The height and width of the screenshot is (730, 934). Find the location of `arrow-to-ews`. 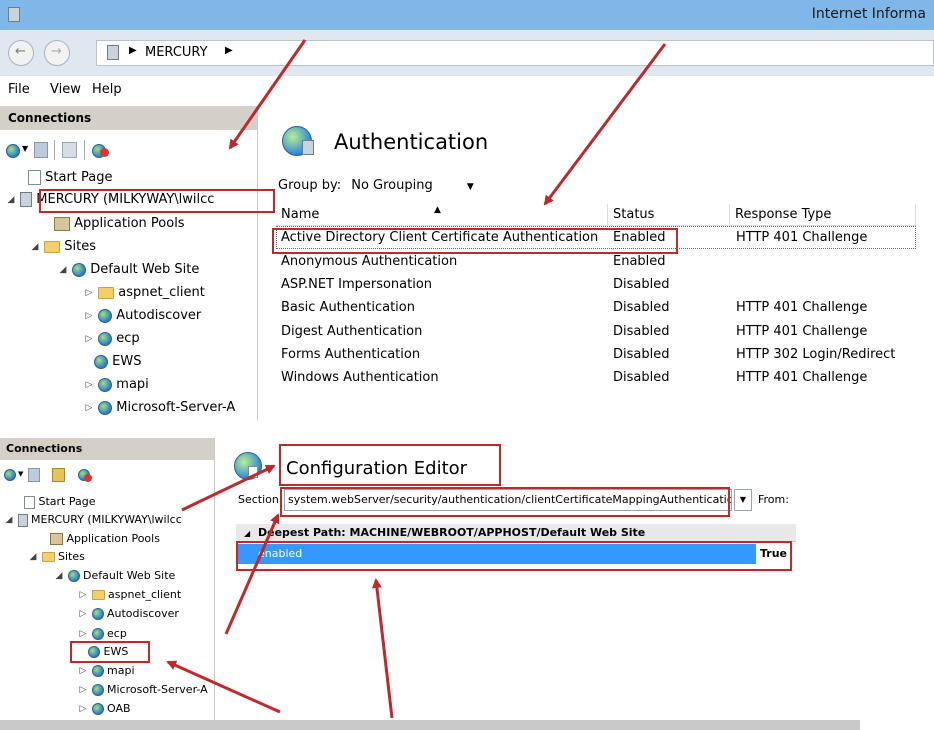

arrow-to-ews is located at coordinates (223, 687).